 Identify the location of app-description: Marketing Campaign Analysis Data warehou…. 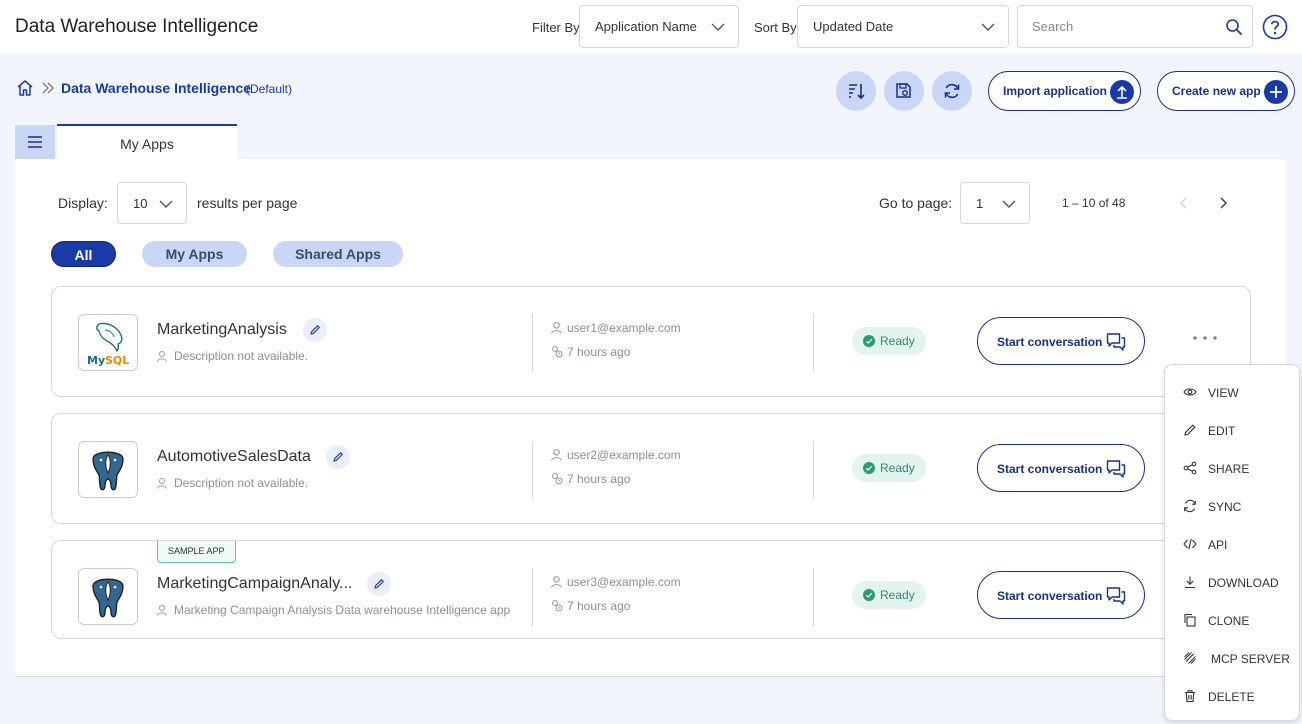
(333, 610).